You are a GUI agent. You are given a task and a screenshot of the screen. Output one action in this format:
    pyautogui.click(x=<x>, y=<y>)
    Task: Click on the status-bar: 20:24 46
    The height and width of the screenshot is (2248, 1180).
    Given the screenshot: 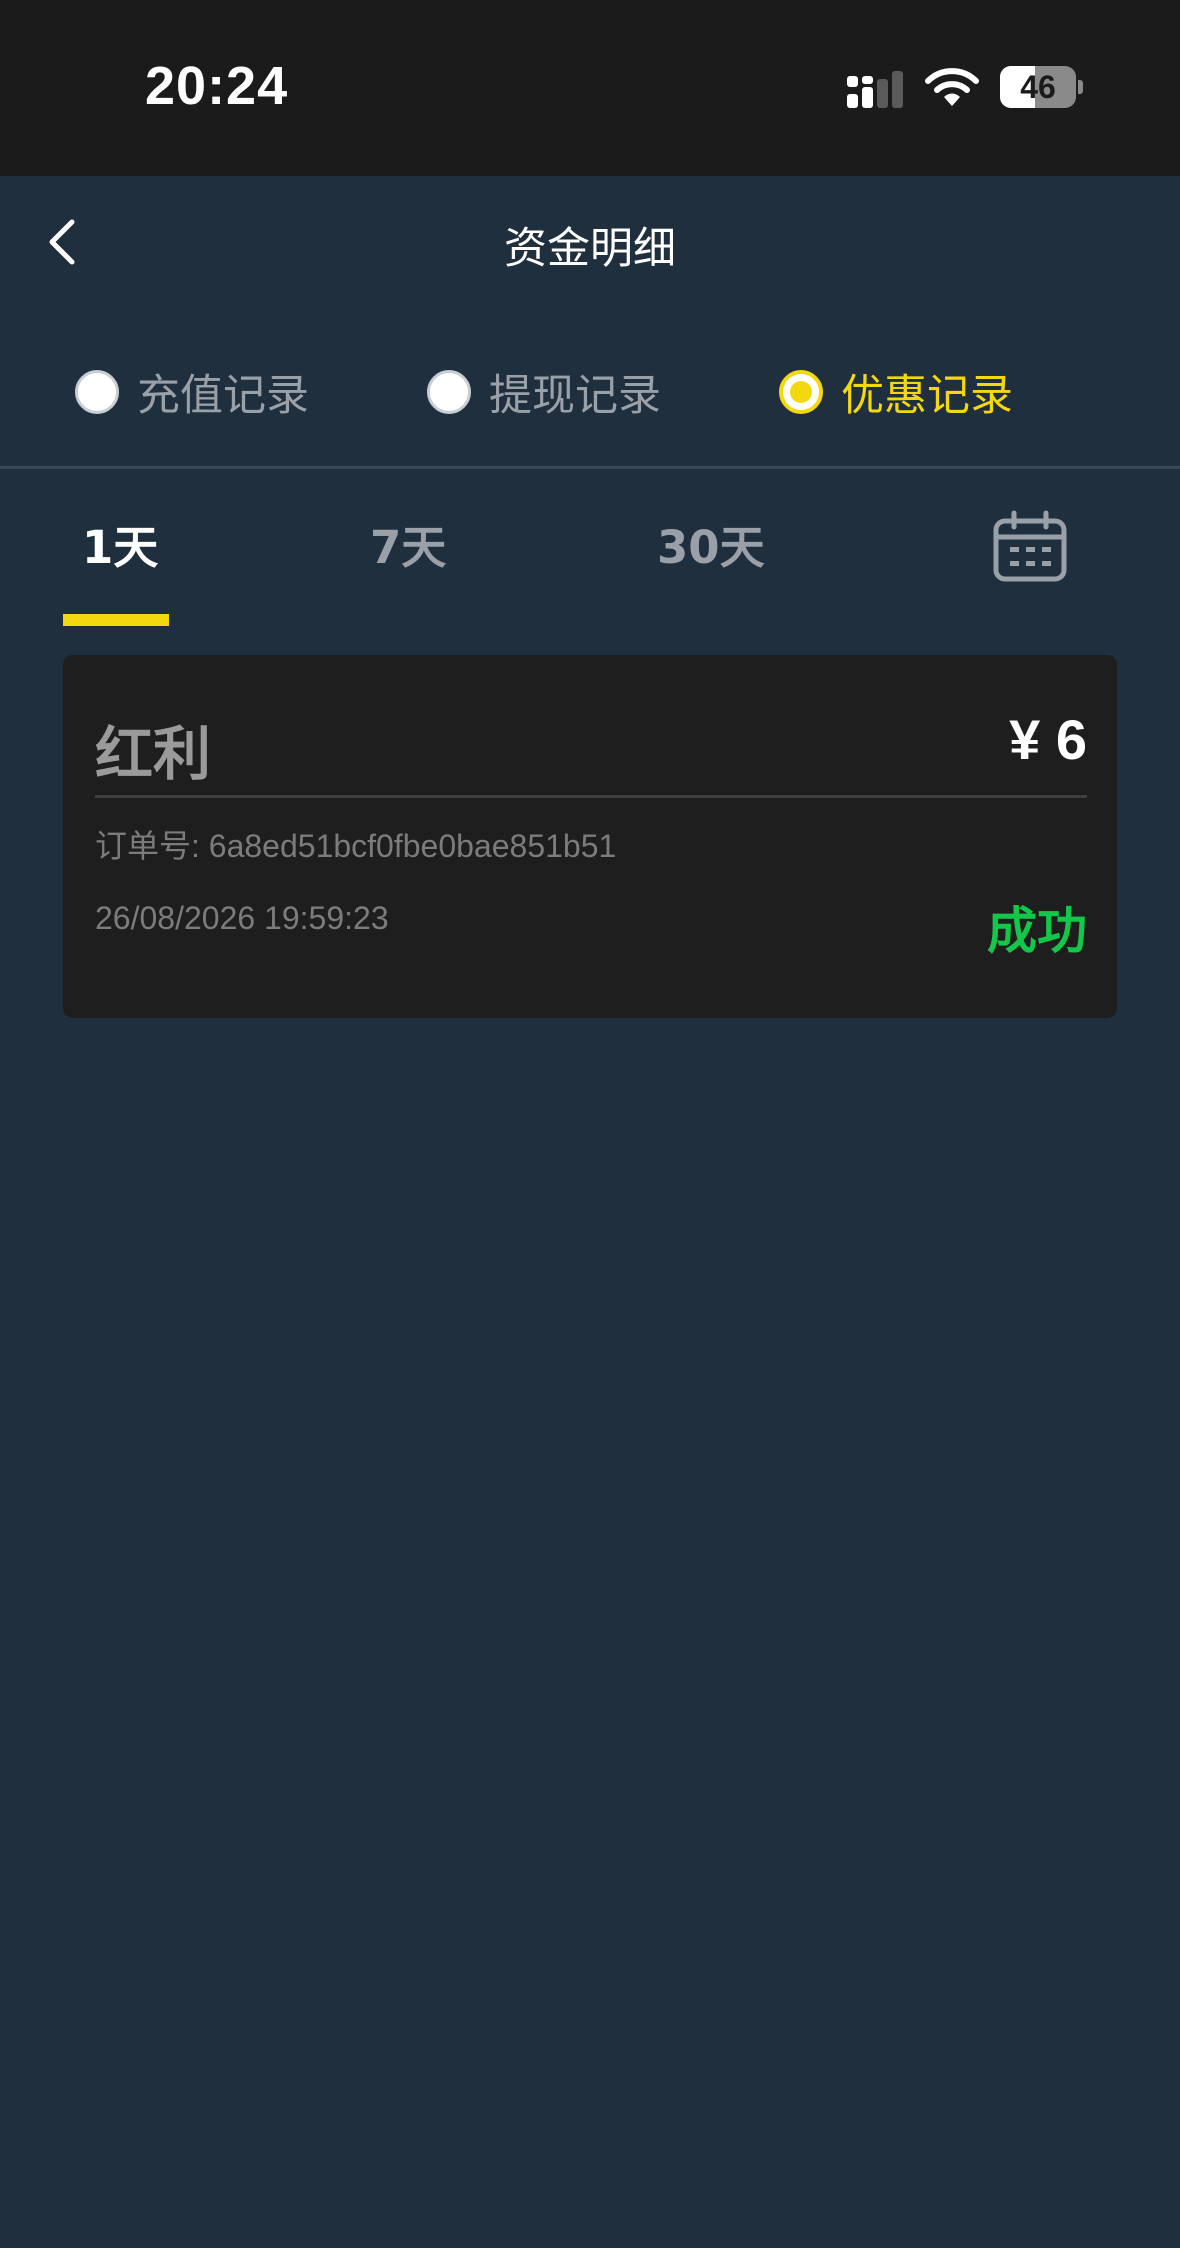 What is the action you would take?
    pyautogui.click(x=590, y=88)
    